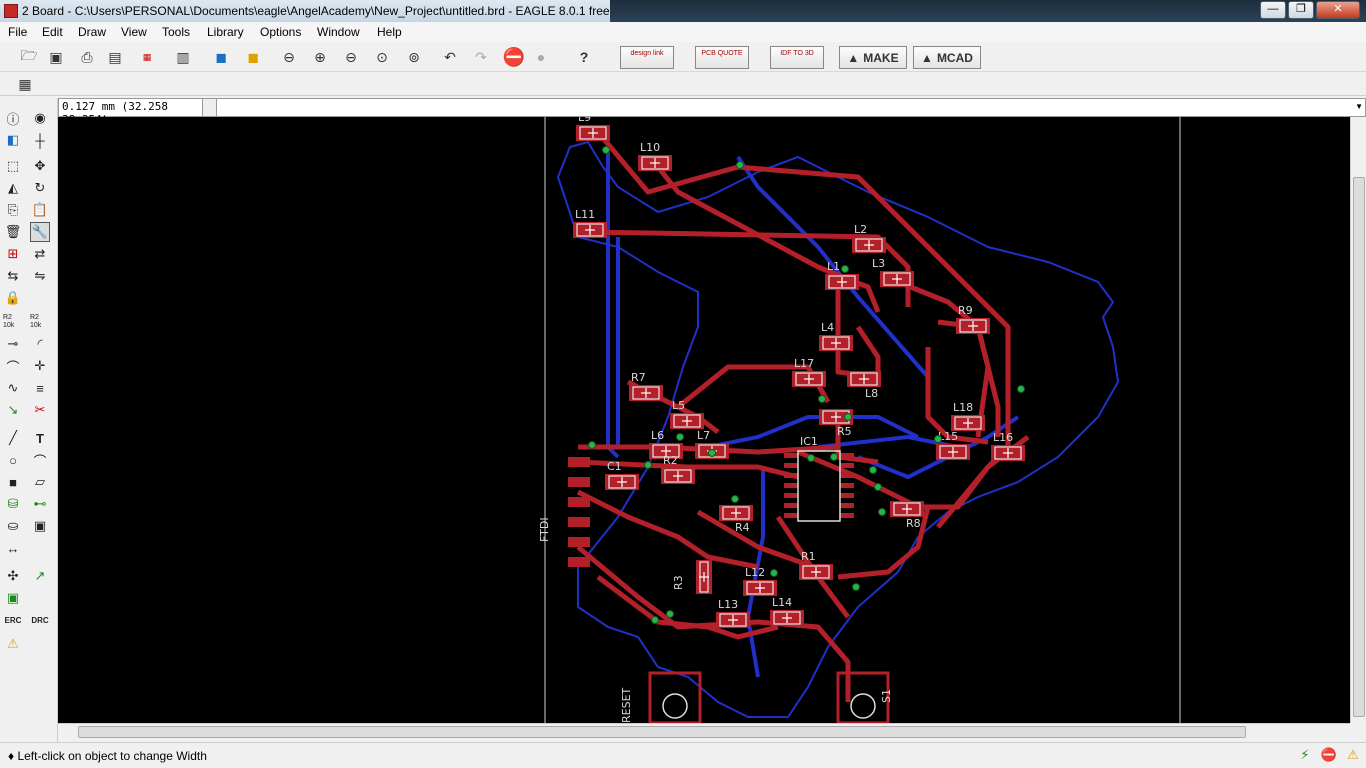 This screenshot has height=768, width=1366. What do you see at coordinates (183, 57) in the screenshot?
I see `library-icon: ▥` at bounding box center [183, 57].